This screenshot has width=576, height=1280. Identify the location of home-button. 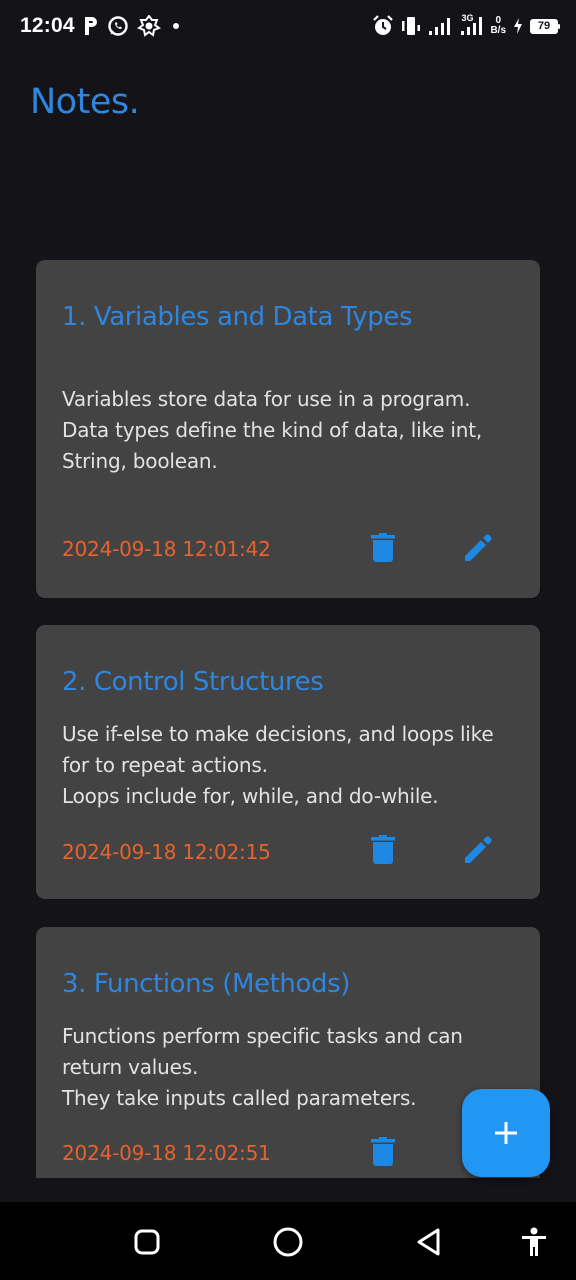
(288, 1242).